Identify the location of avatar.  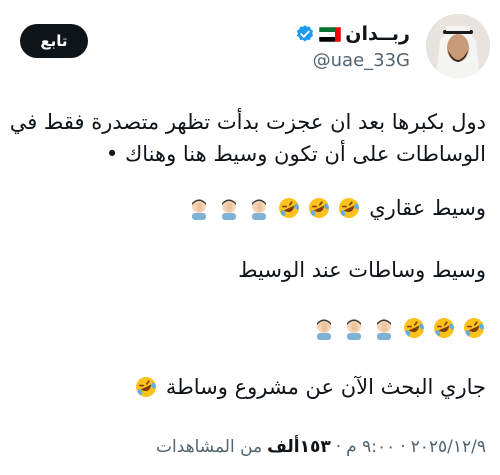
(458, 46).